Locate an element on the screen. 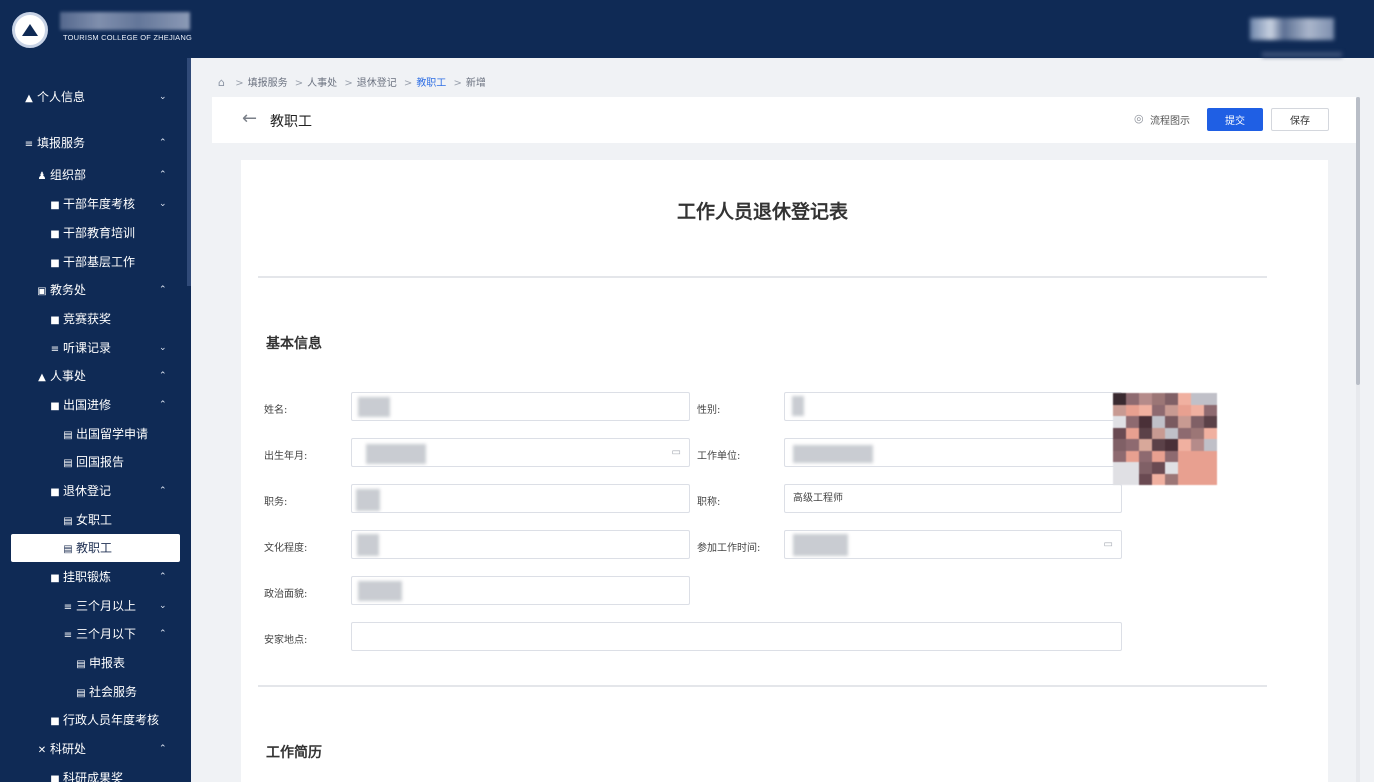 The width and height of the screenshot is (1374, 782). sidebar-item: ▤ 女职工 is located at coordinates (95, 520).